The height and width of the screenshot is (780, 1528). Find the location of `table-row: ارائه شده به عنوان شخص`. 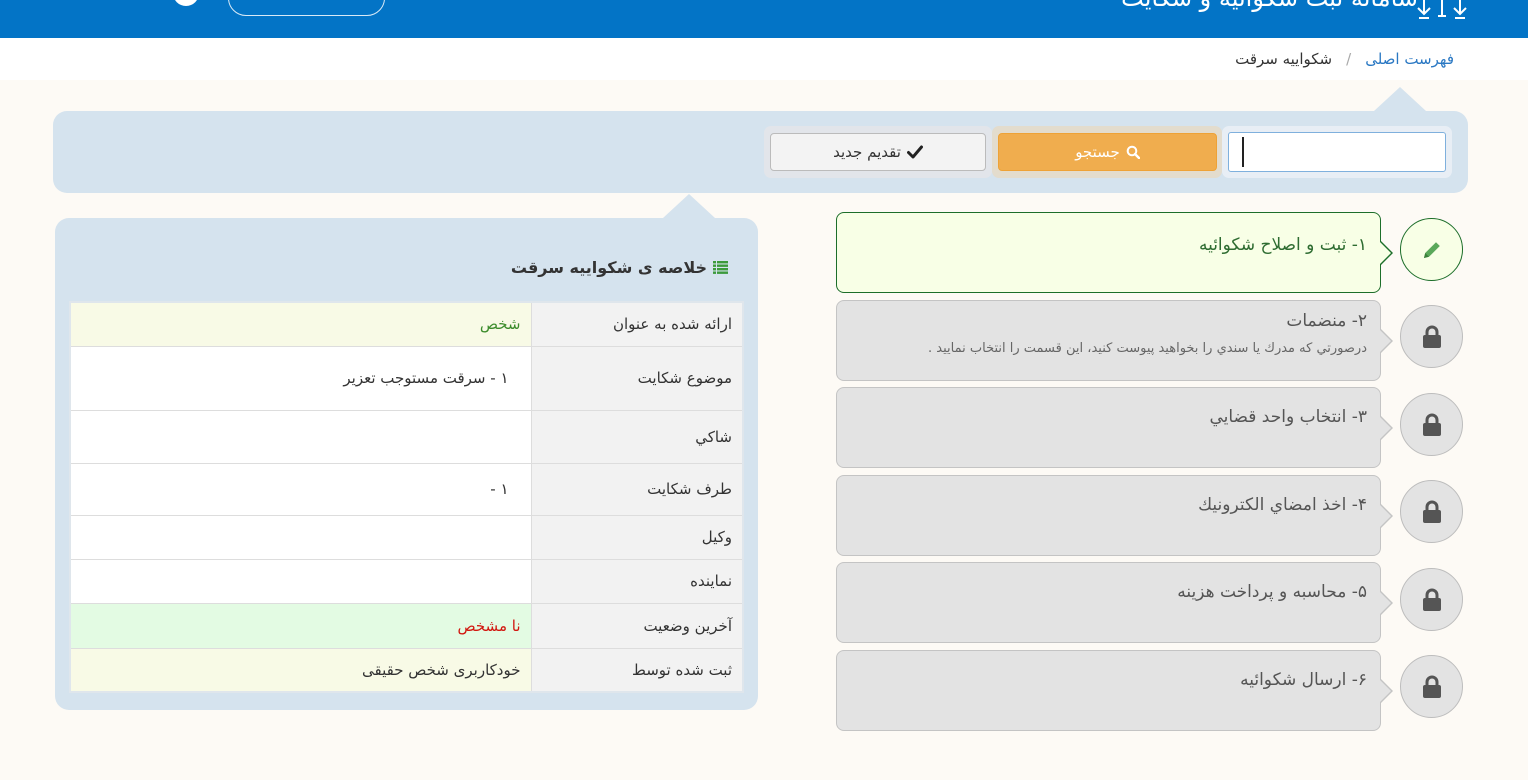

table-row: ارائه شده به عنوان شخص is located at coordinates (406, 324).